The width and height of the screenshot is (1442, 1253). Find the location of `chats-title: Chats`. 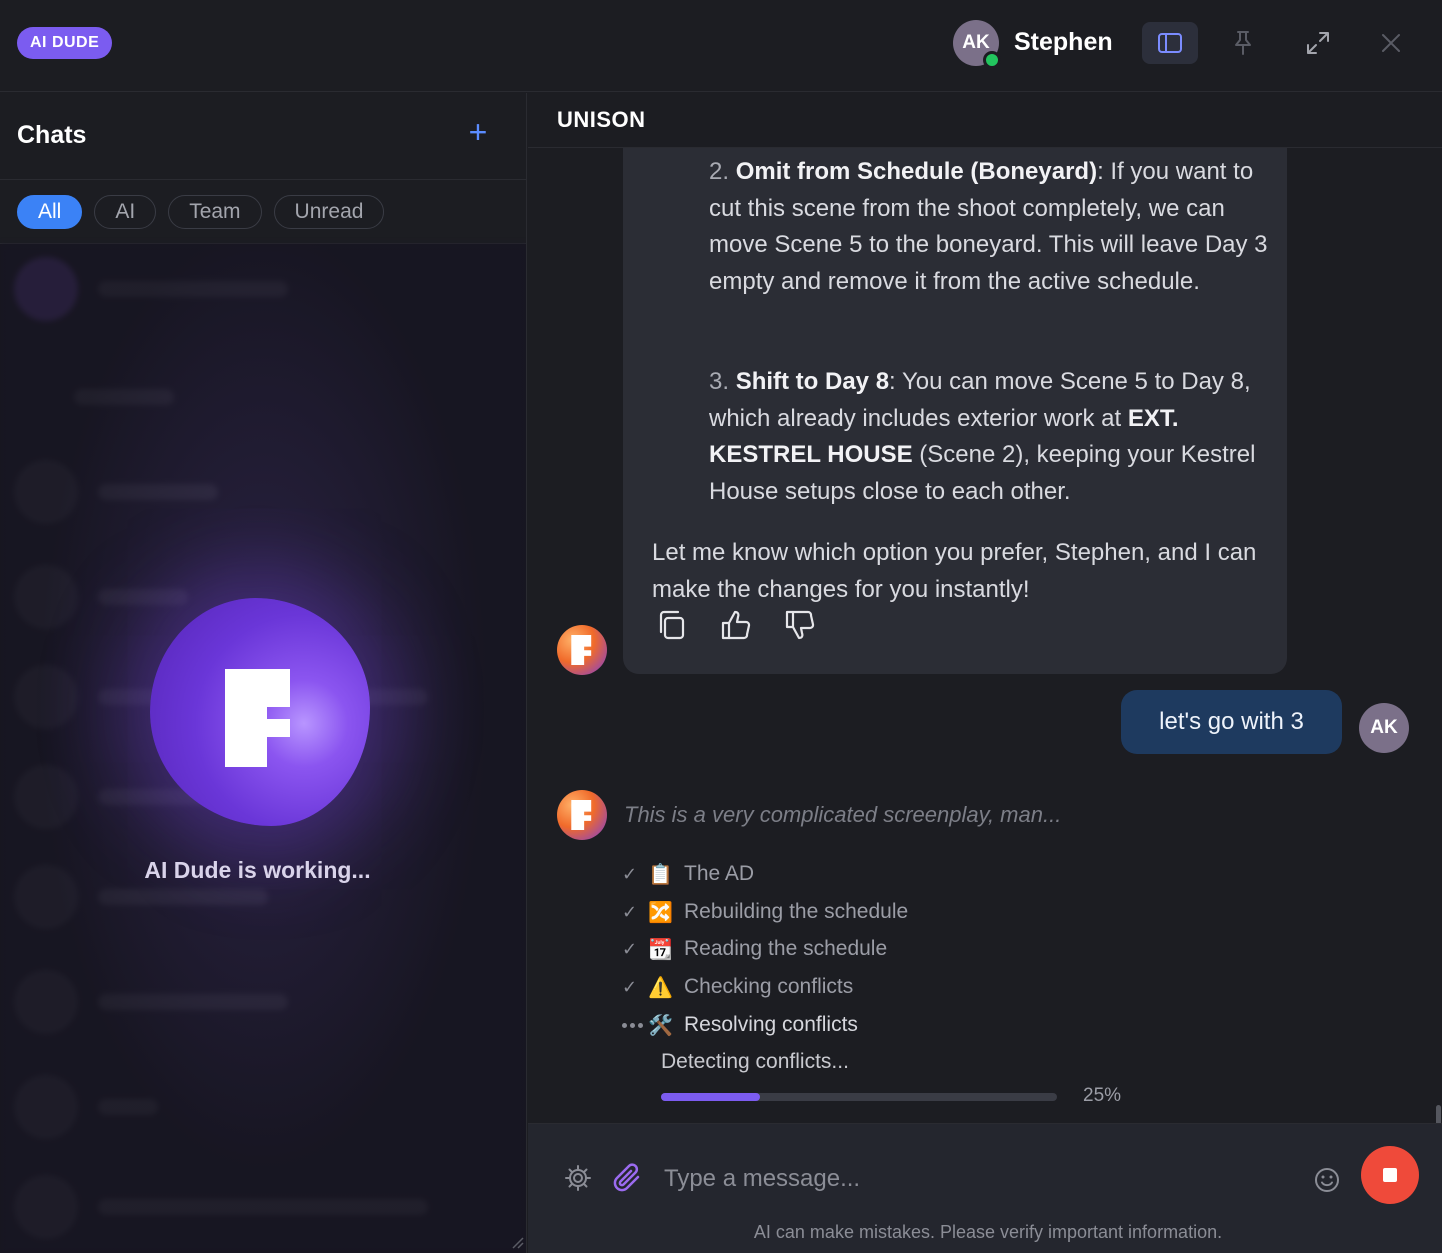

chats-title: Chats is located at coordinates (52, 135).